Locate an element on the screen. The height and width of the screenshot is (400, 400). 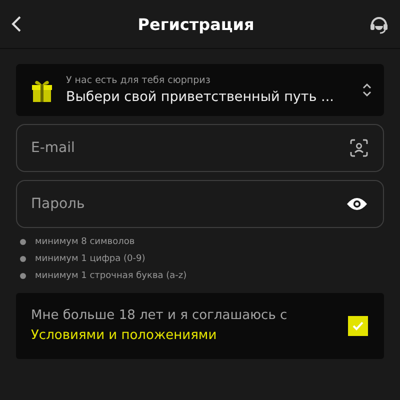
updown-chevron-icon is located at coordinates (367, 90).